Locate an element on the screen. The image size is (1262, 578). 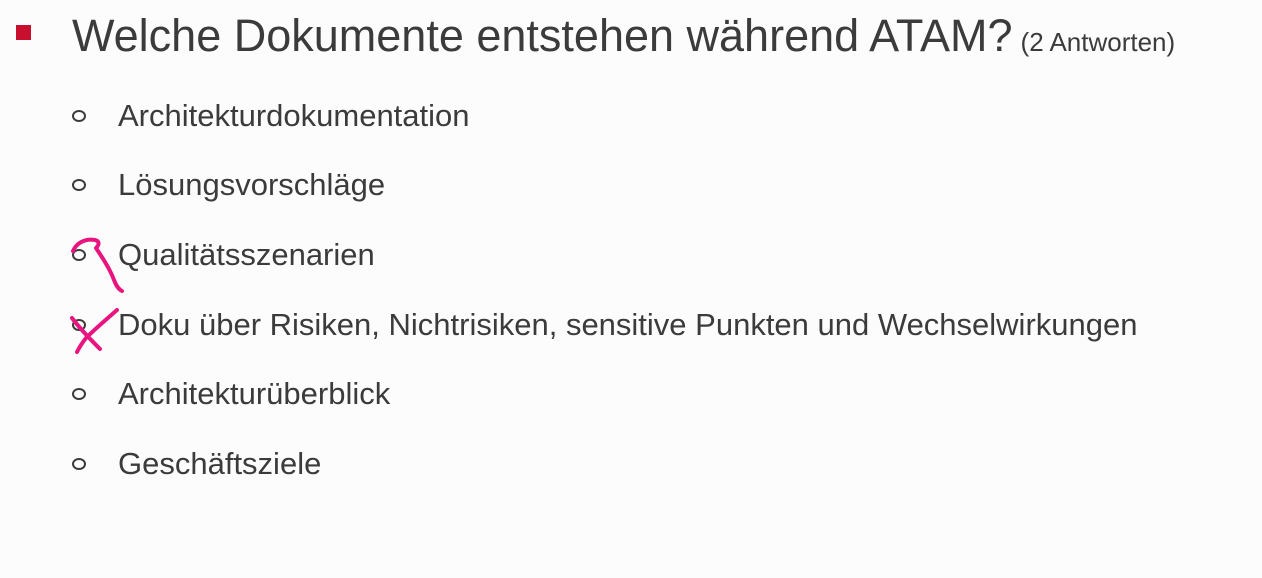
handwritten-annotations is located at coordinates (97, 295).